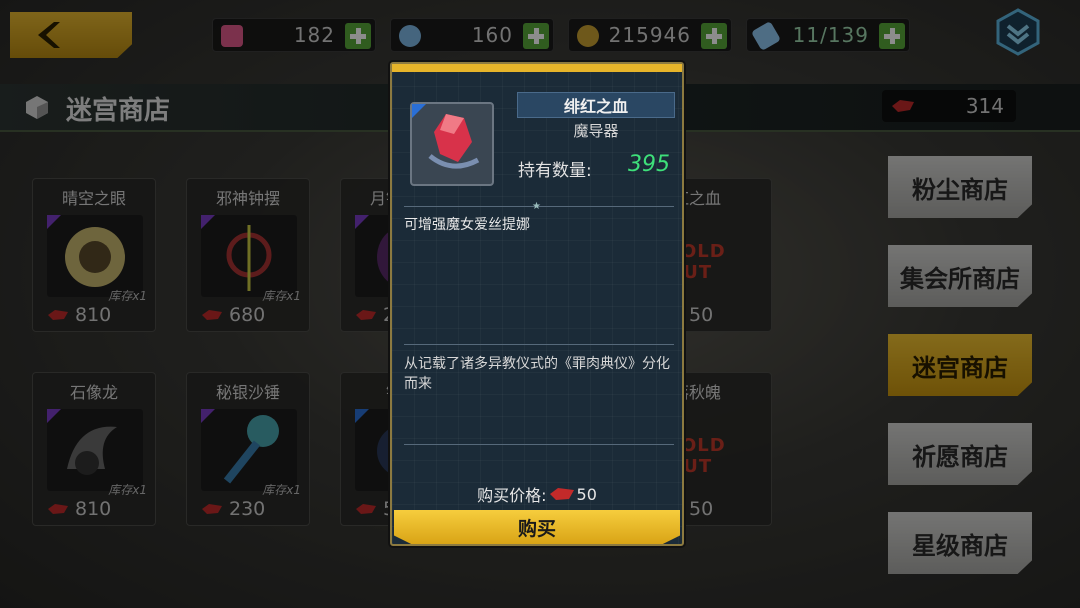  I want to click on item-name: 石像龙, so click(93, 392).